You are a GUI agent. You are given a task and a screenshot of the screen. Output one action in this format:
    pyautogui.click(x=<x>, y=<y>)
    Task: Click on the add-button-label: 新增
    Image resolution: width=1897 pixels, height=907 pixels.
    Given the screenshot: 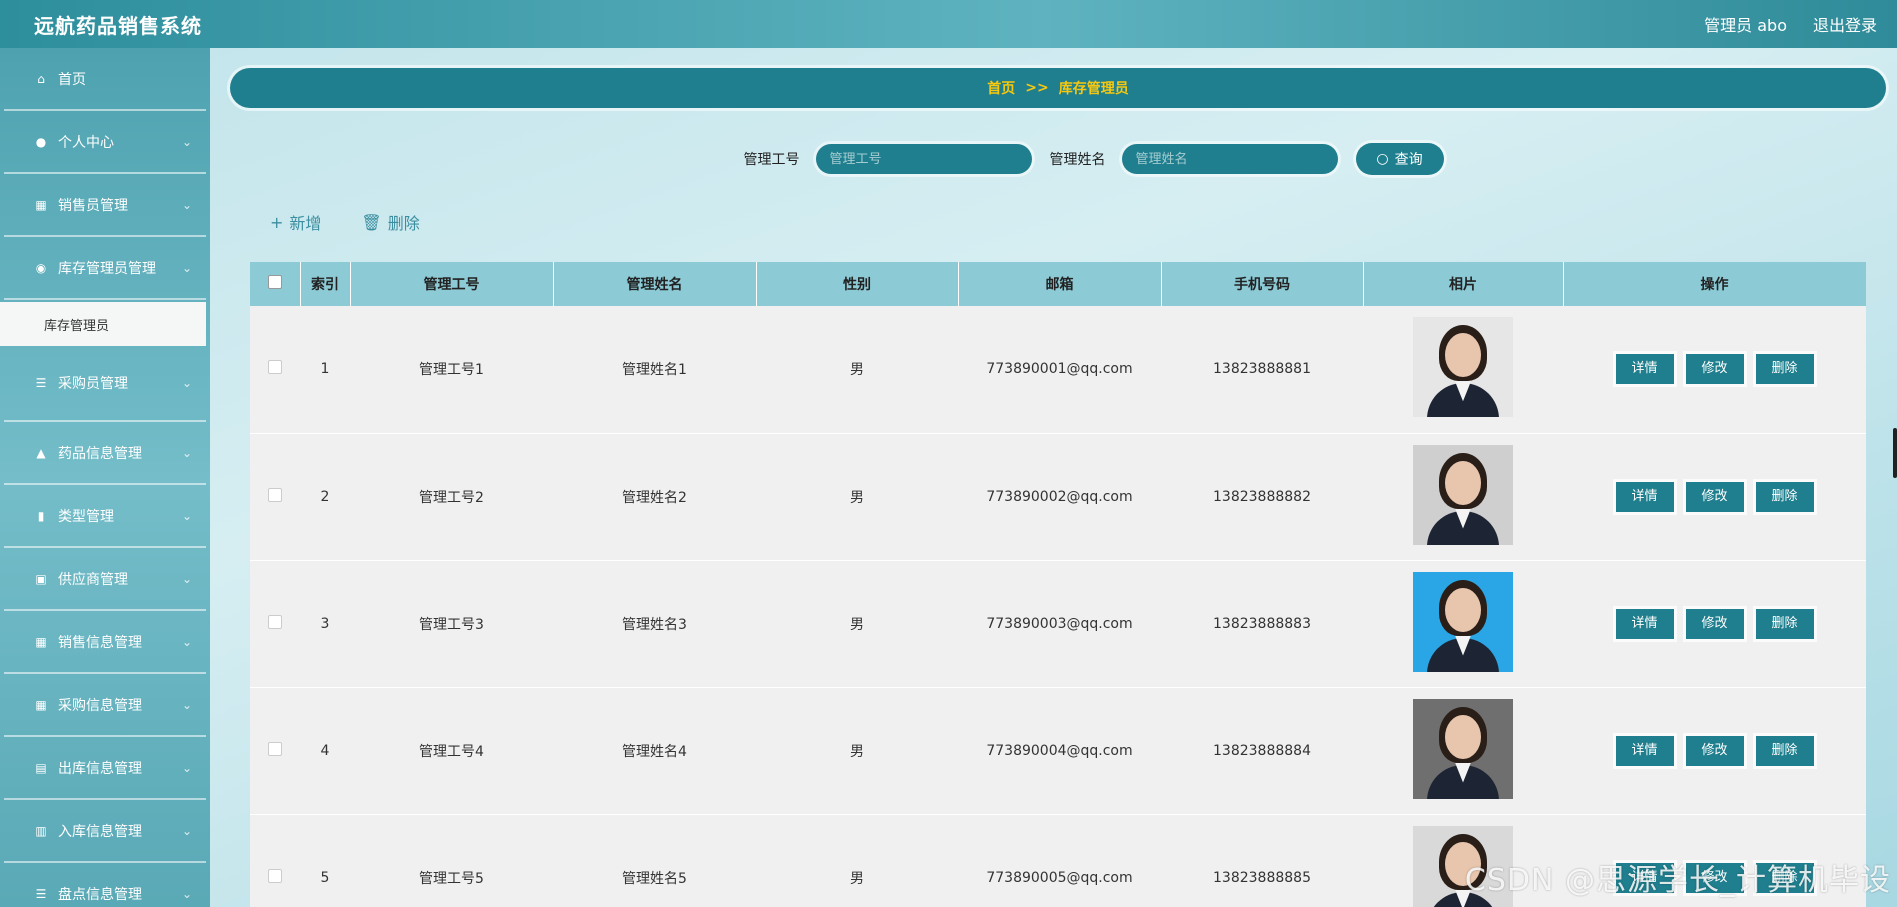 What is the action you would take?
    pyautogui.click(x=305, y=223)
    